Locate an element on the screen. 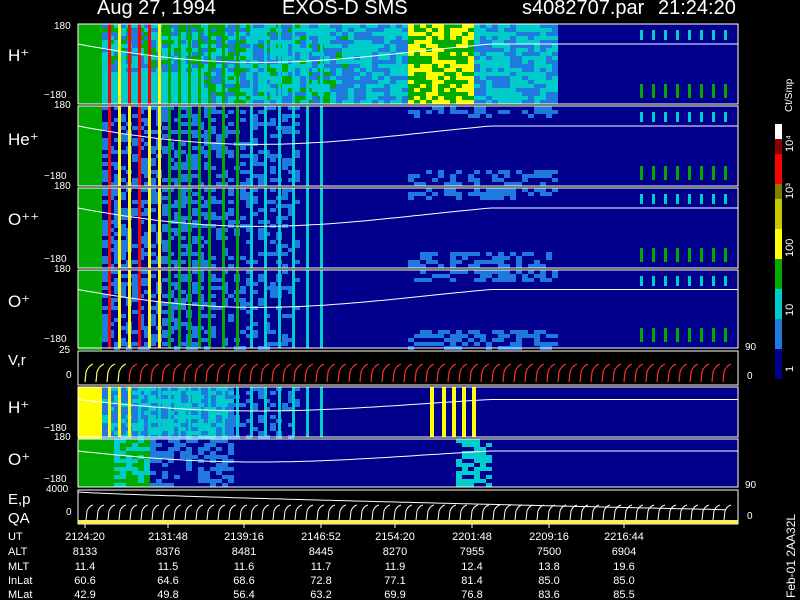 This screenshot has width=800, height=600. table-cell: 69.9 is located at coordinates (395, 594).